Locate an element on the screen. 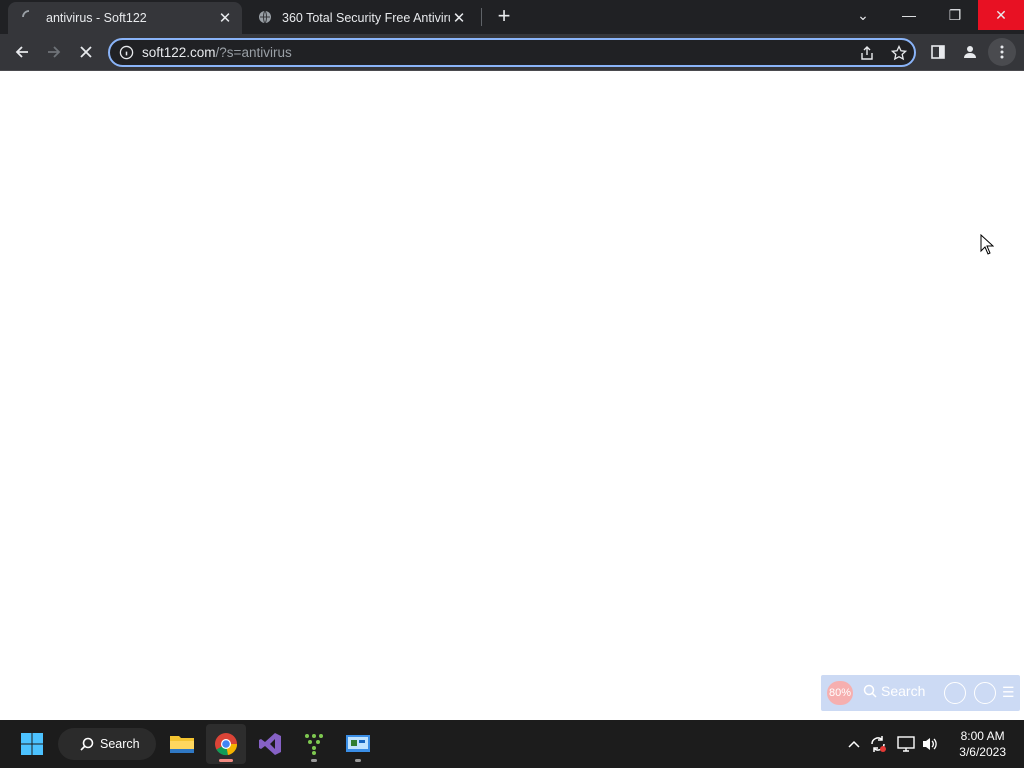 The width and height of the screenshot is (1024, 768). tab-antivirus: antivirus - Soft122 ✕ is located at coordinates (125, 18).